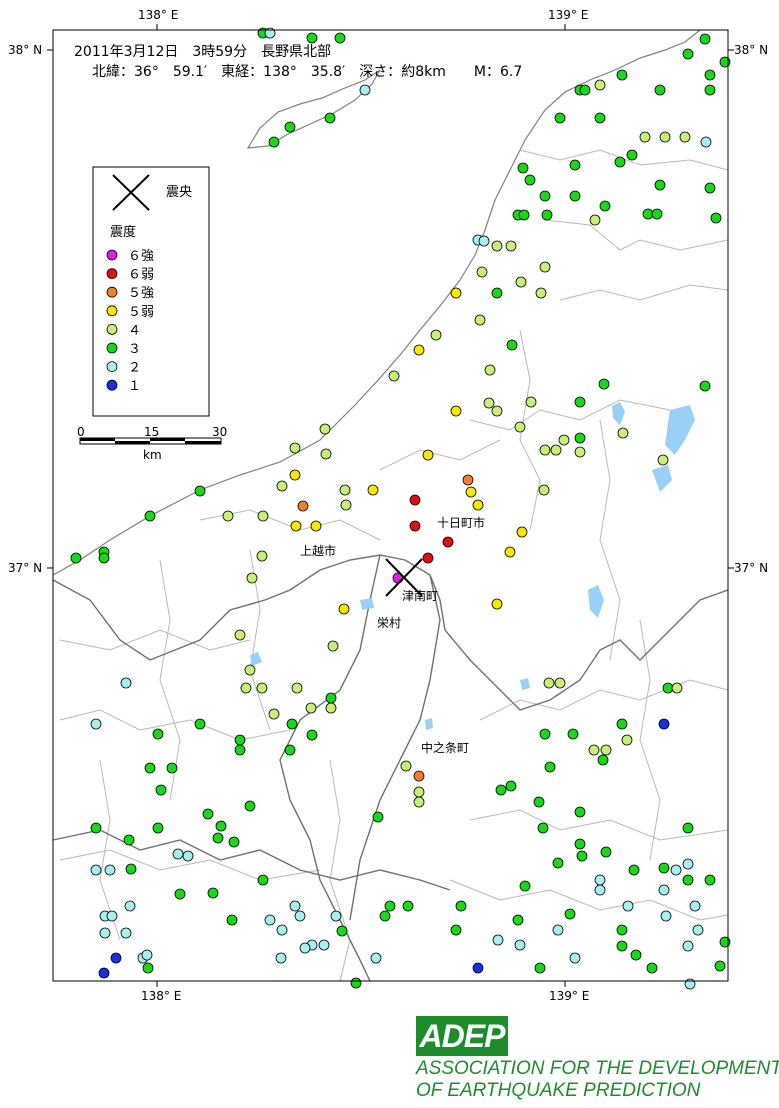  What do you see at coordinates (318, 550) in the screenshot?
I see `town-label-joetsu: 上越市` at bounding box center [318, 550].